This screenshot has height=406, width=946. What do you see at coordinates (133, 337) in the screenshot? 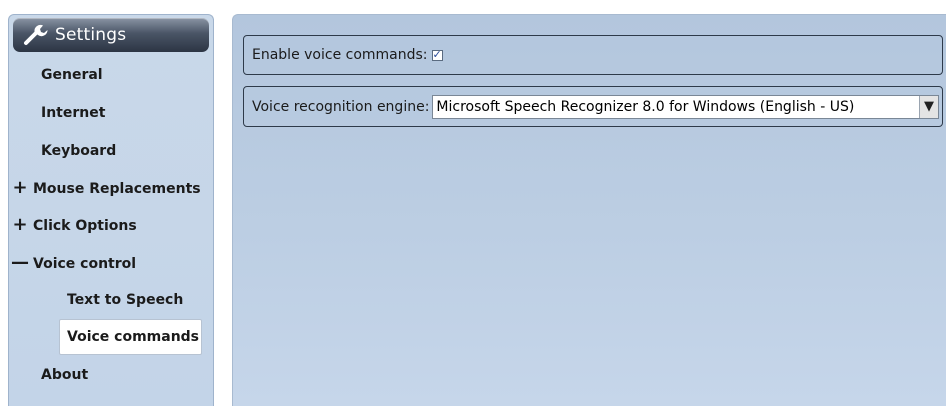
I see `sidebar-item-label: Voice commands` at bounding box center [133, 337].